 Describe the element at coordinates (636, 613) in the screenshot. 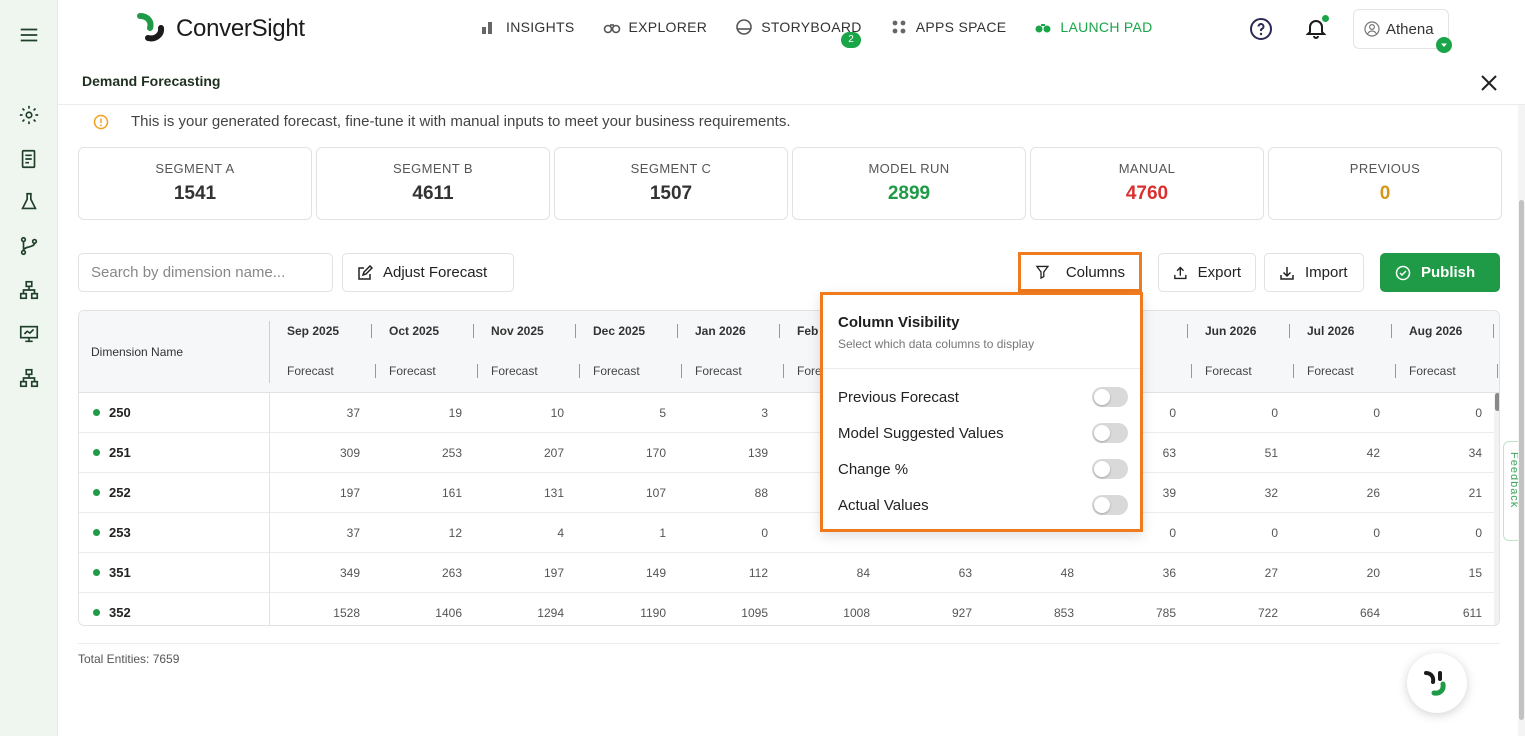

I see `forecast-cell: 1190` at that location.